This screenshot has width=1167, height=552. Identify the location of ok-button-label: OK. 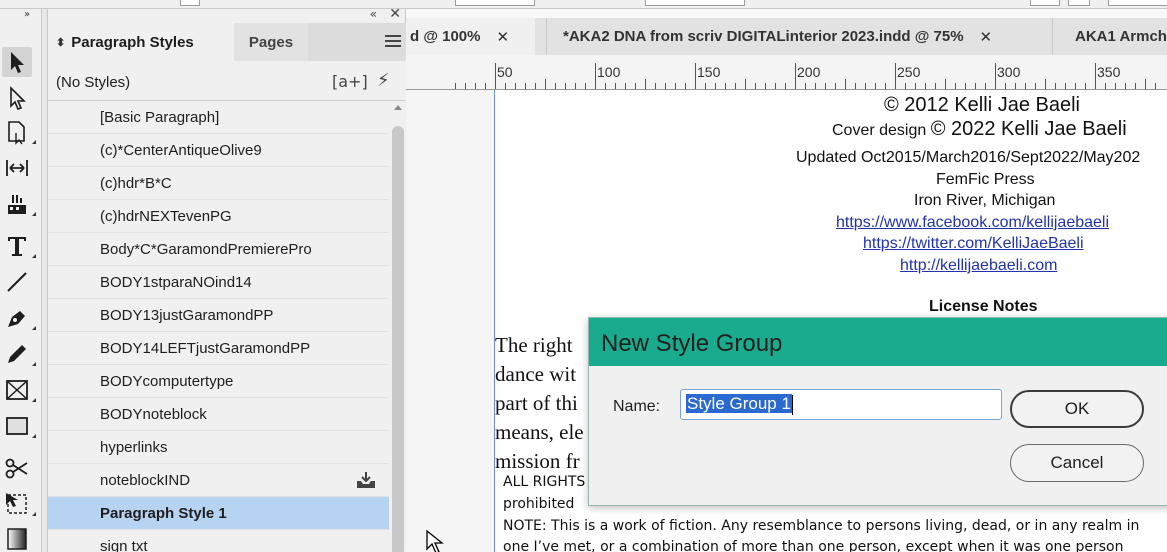
(1077, 408).